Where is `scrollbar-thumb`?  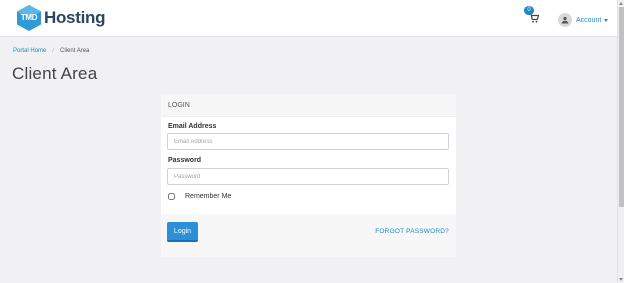 scrollbar-thumb is located at coordinates (621, 107).